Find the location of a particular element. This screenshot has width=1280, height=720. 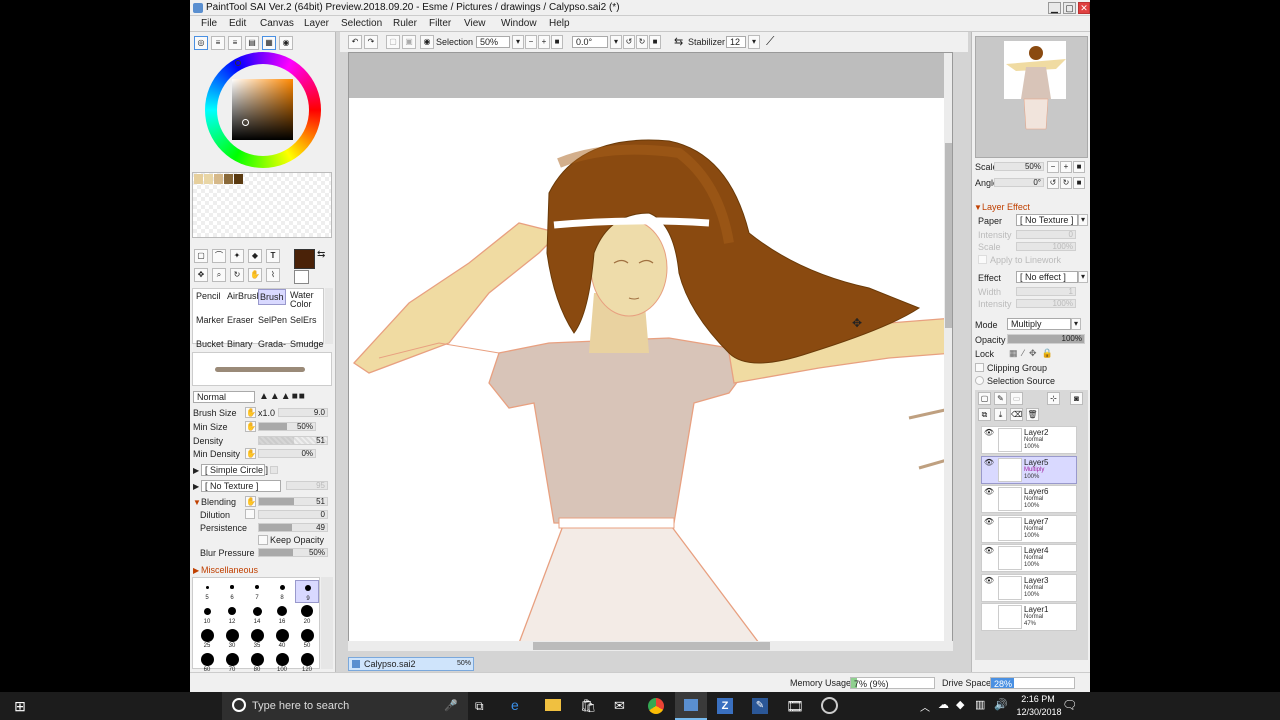

brush-tool-brush: Brush is located at coordinates (272, 297).